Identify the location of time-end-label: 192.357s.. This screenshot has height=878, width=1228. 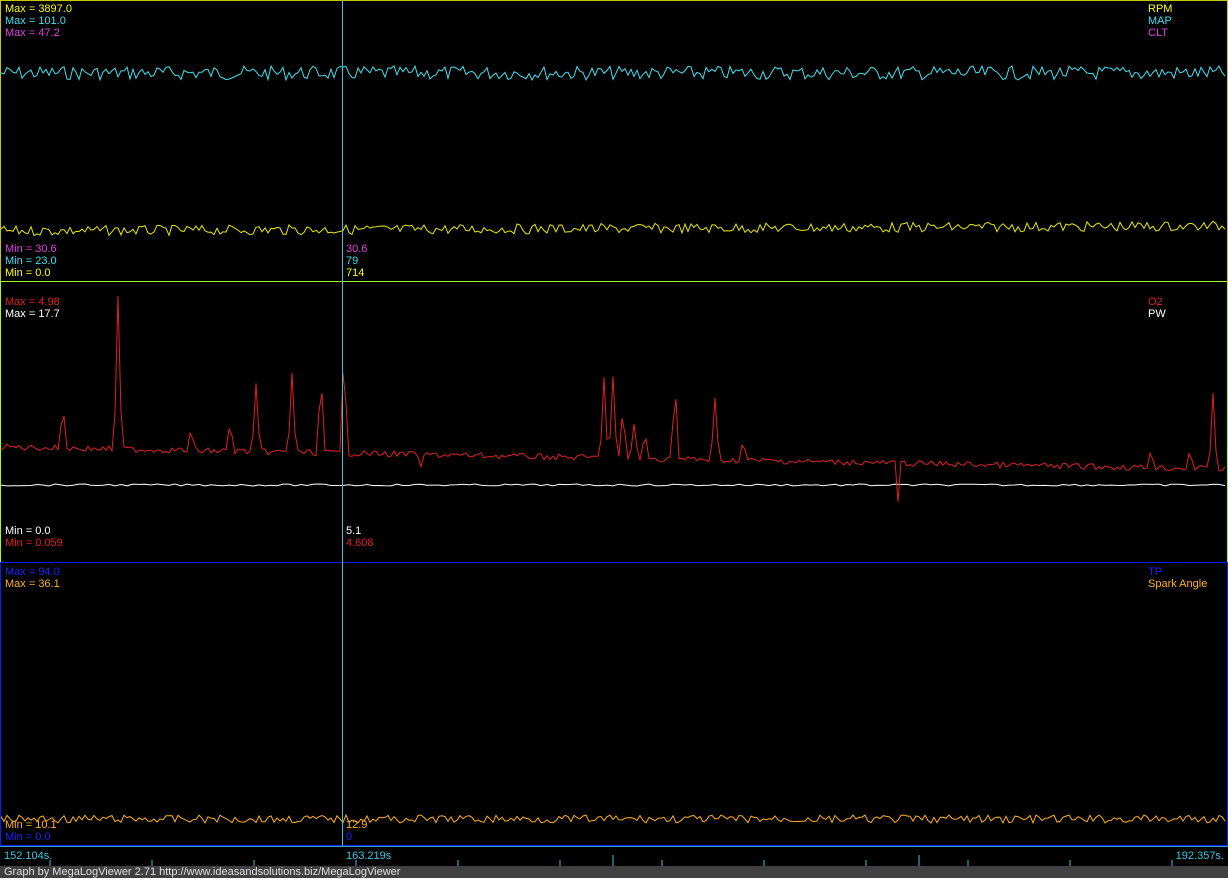
(1199, 856).